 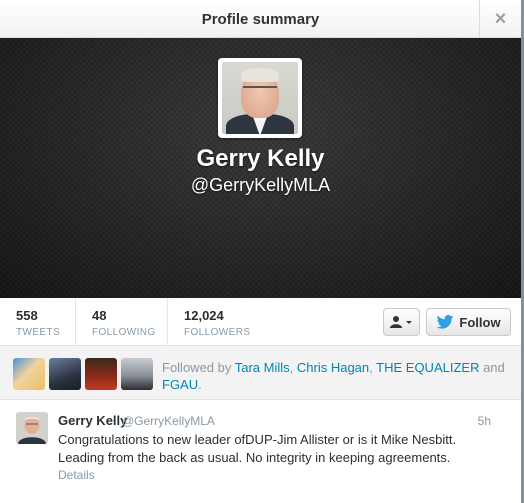 What do you see at coordinates (217, 332) in the screenshot?
I see `stat-label: FOLLOWERS` at bounding box center [217, 332].